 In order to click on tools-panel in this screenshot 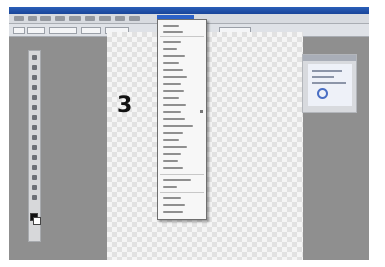, I will do `click(34, 146)`.